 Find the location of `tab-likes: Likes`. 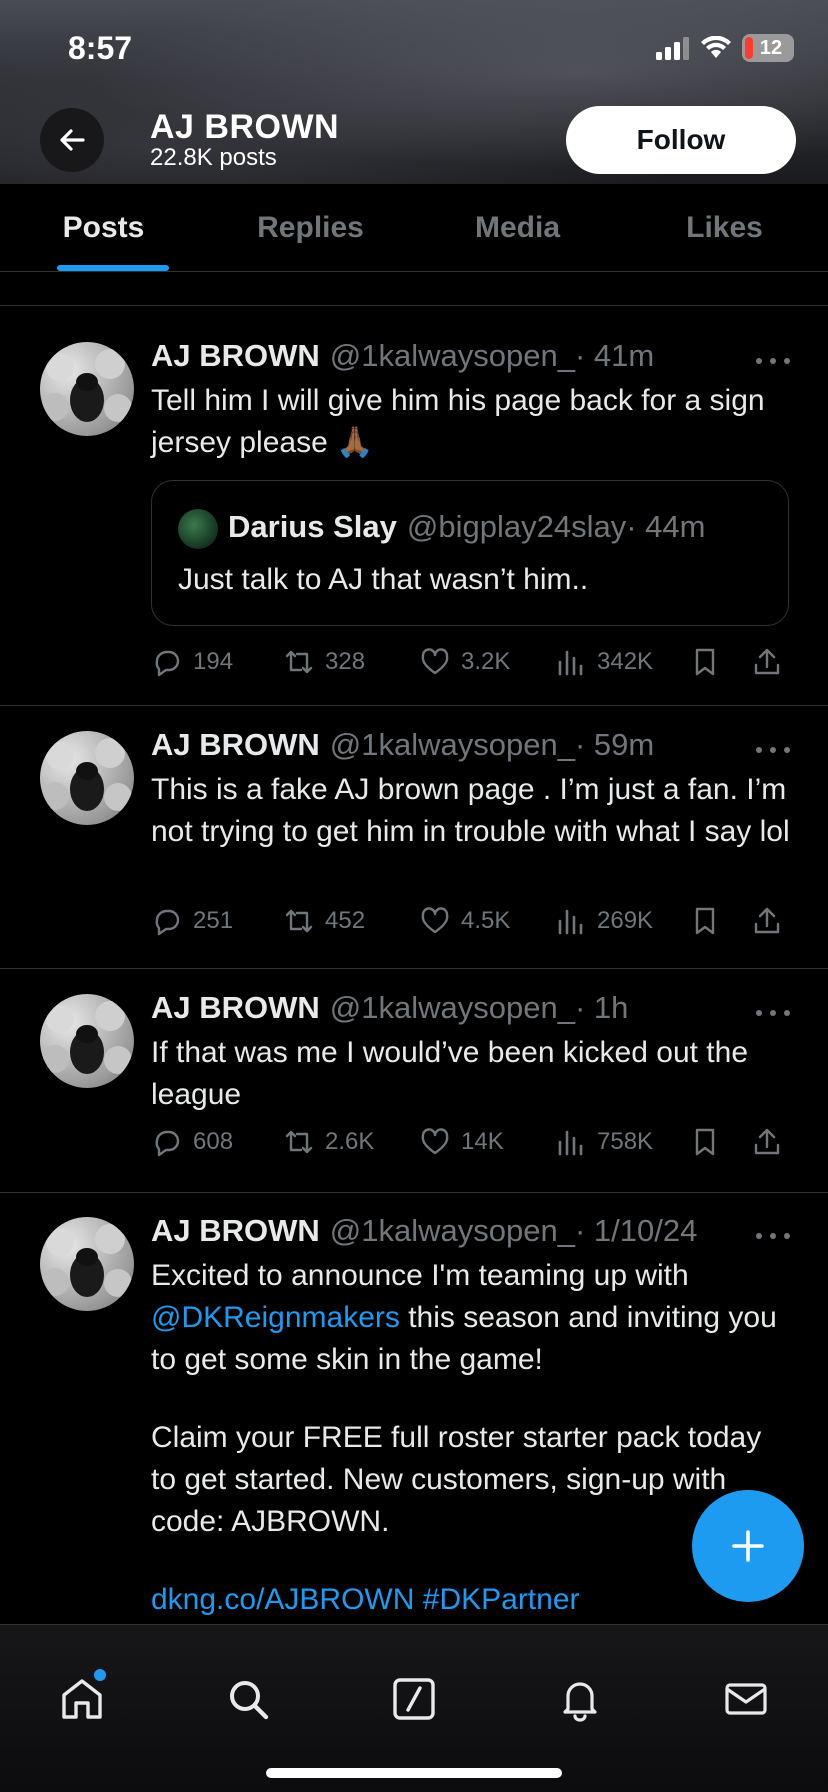

tab-likes: Likes is located at coordinates (724, 227).